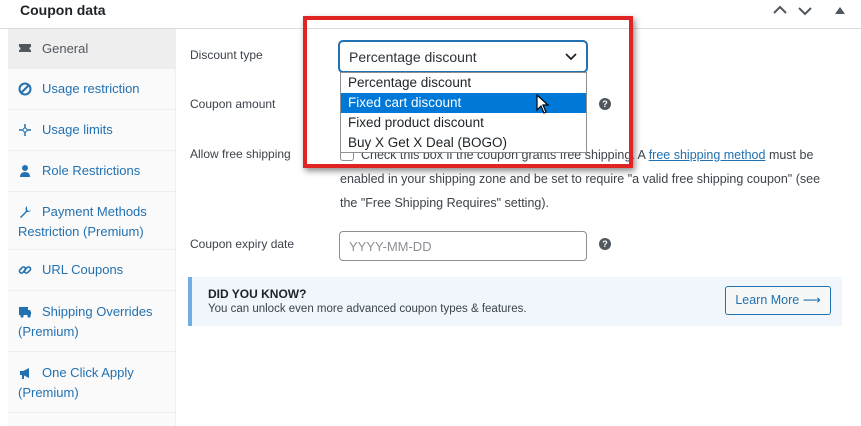 This screenshot has height=426, width=861. Describe the element at coordinates (25, 270) in the screenshot. I see `link-icon` at that location.